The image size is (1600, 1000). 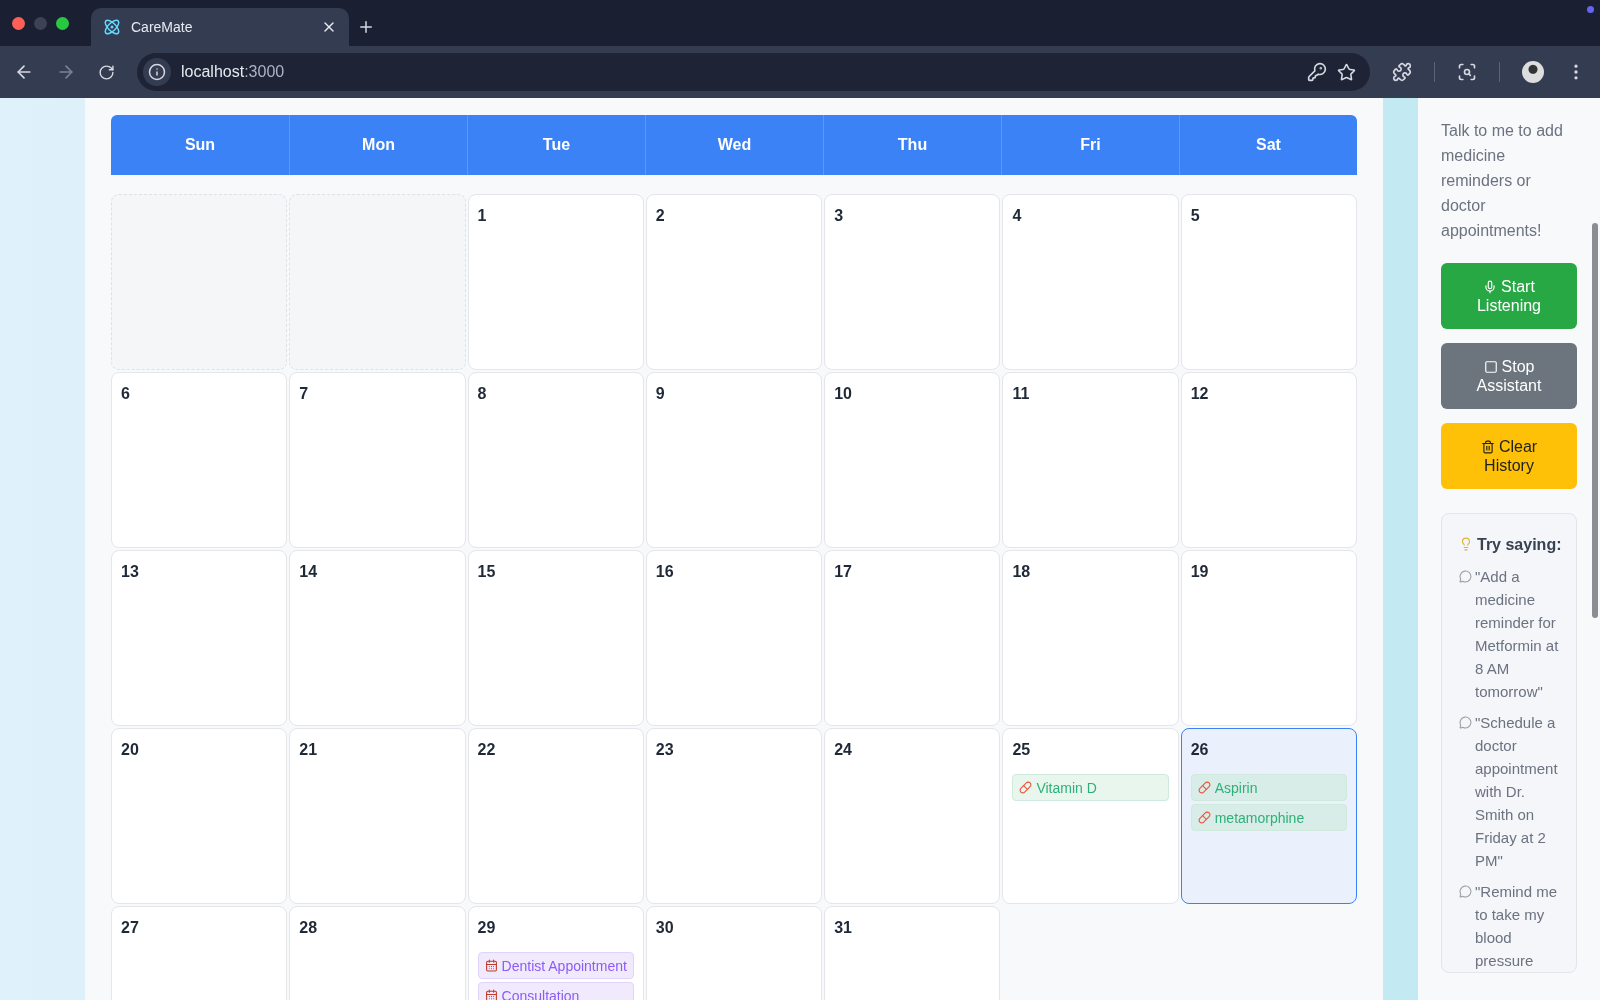 I want to click on day-cell: 1, so click(x=555, y=282).